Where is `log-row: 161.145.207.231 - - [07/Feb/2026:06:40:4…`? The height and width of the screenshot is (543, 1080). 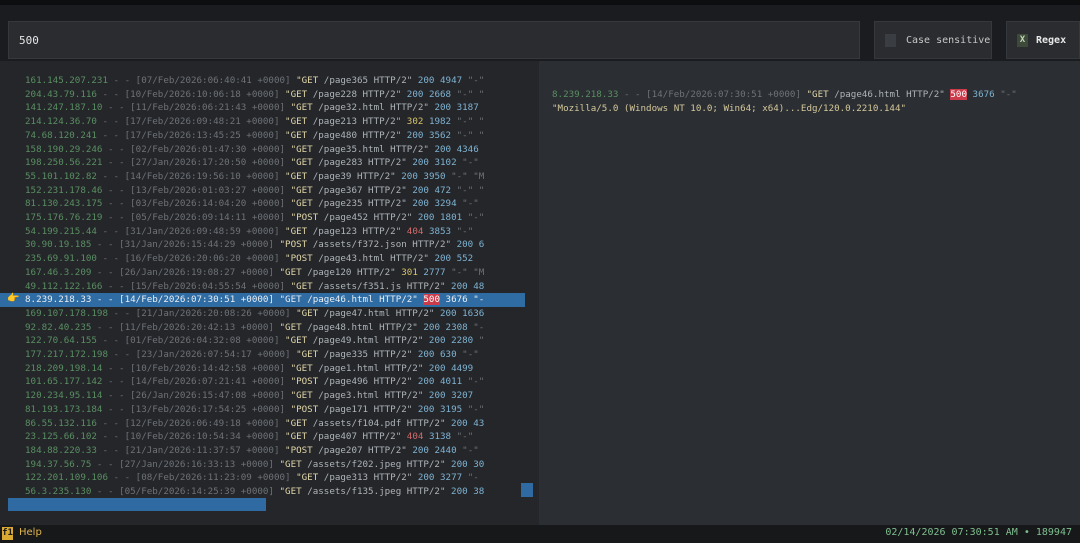 log-row: 161.145.207.231 - - [07/Feb/2026:06:40:4… is located at coordinates (254, 81).